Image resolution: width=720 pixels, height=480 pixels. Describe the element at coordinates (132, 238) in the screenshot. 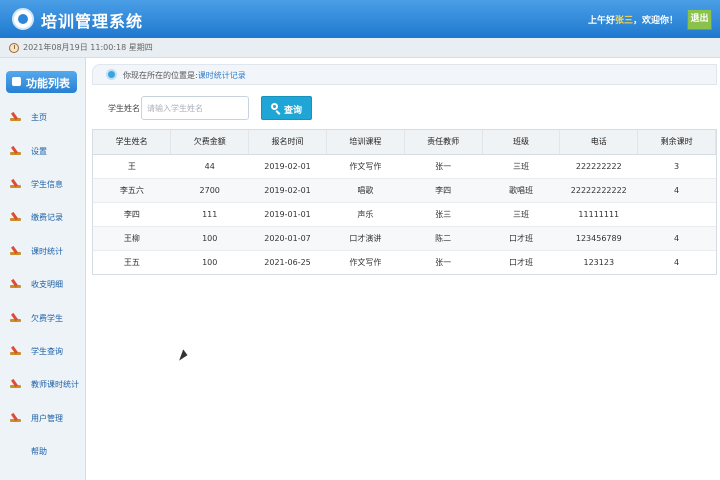

I see `table-cell: 王柳` at that location.